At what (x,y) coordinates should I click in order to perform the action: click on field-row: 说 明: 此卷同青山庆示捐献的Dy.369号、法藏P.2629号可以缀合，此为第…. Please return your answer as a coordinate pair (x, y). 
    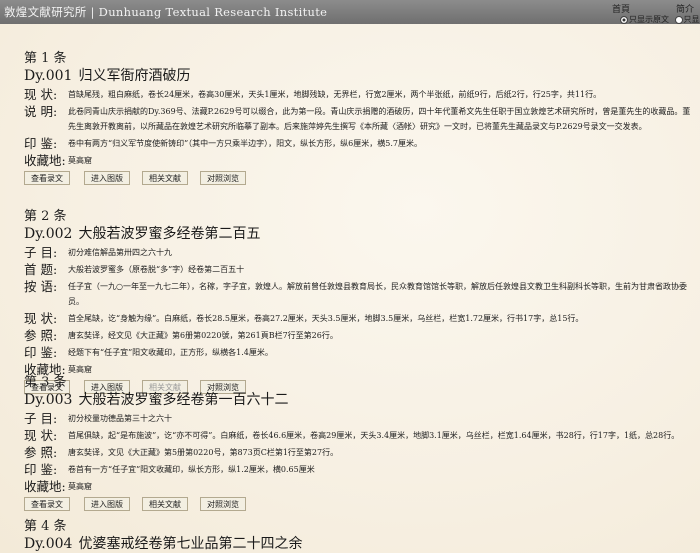
    Looking at the image, I should click on (359, 119).